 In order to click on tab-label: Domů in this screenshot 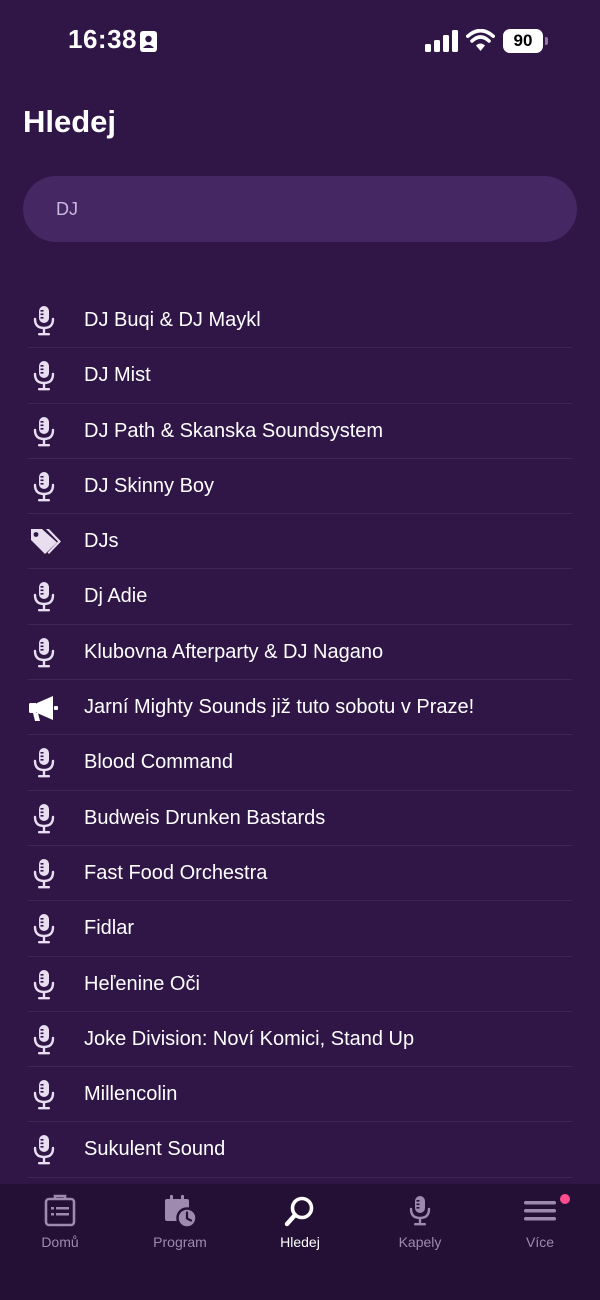, I will do `click(60, 1242)`.